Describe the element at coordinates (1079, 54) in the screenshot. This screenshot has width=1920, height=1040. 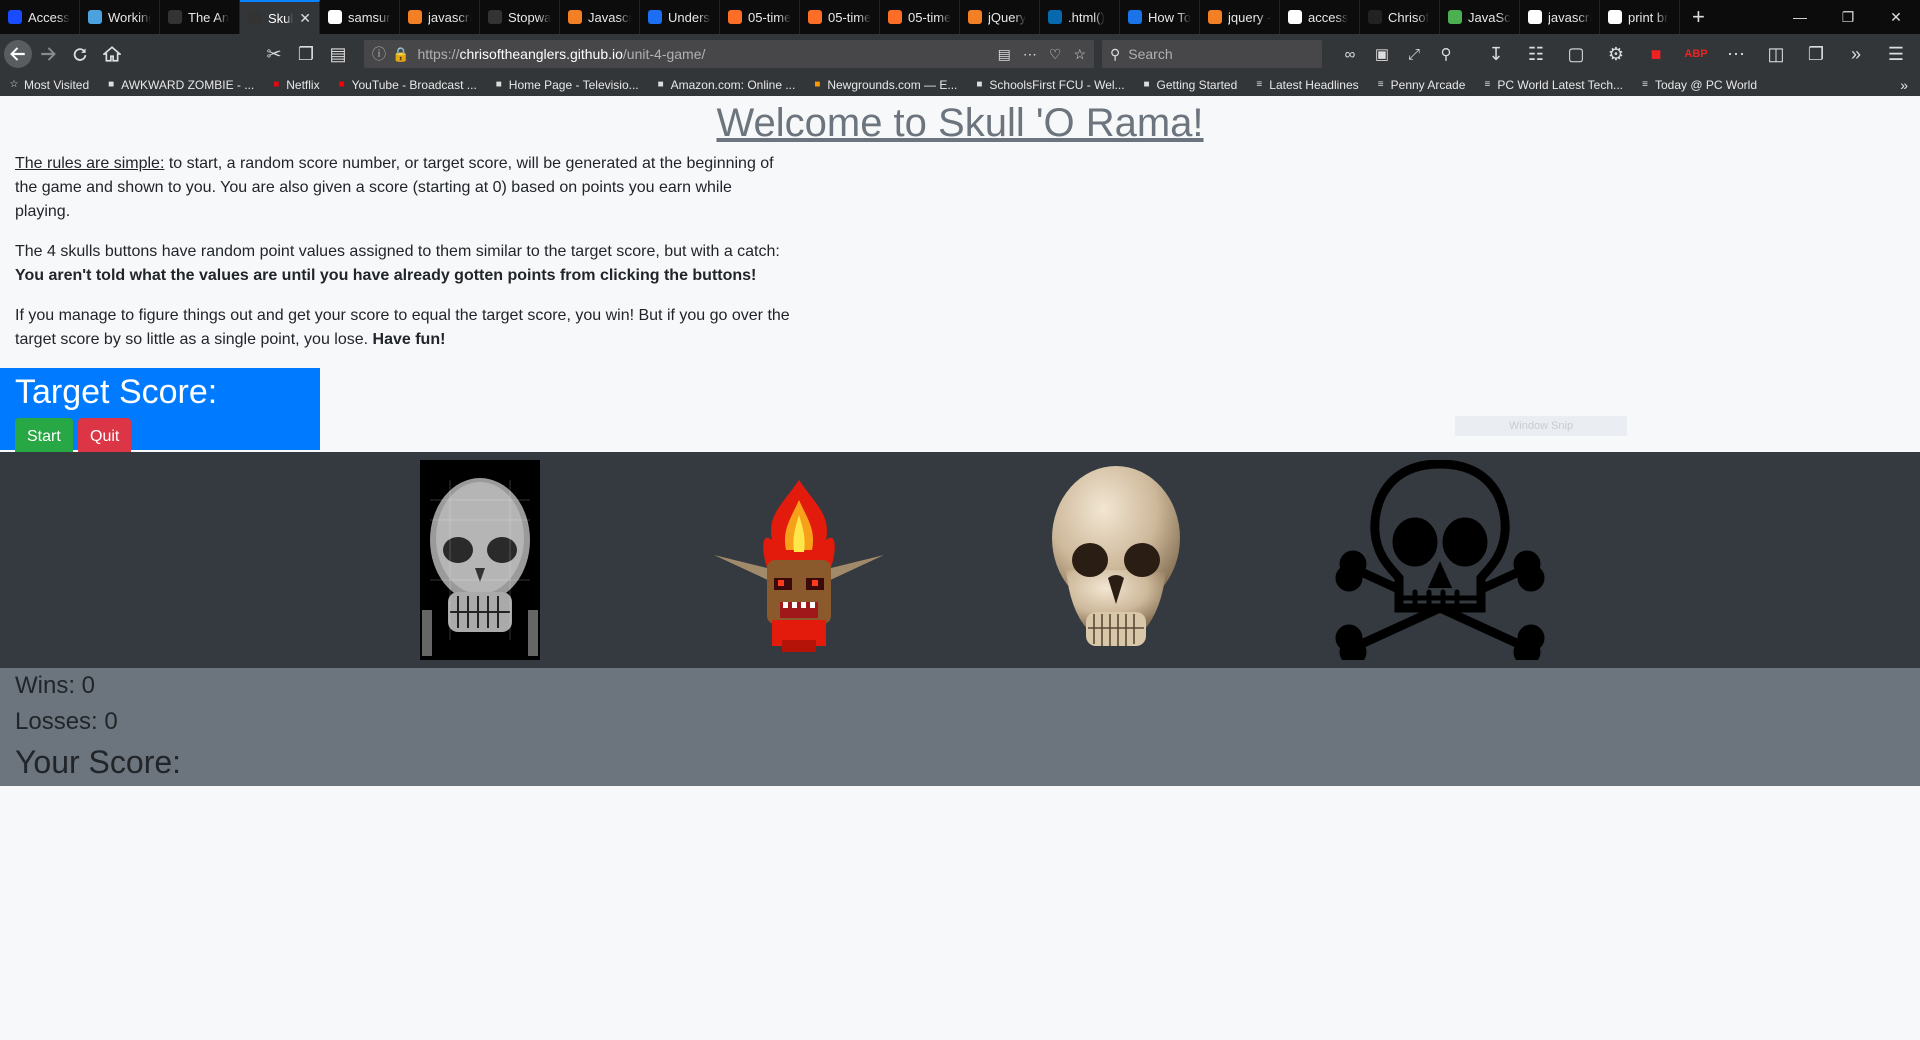
I see `bookmark-star-icon: ☆` at that location.